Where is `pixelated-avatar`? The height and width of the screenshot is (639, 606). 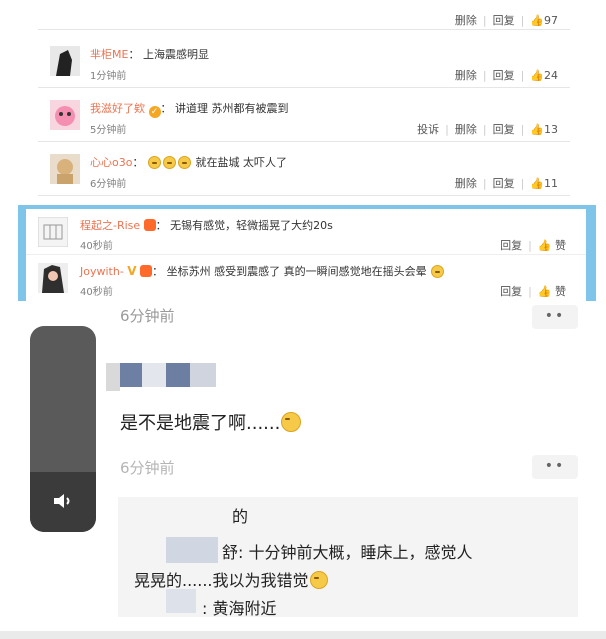
pixelated-avatar is located at coordinates (113, 377).